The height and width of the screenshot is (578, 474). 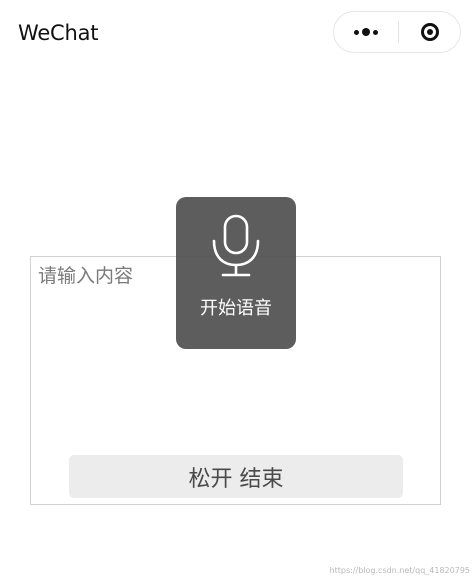 I want to click on microphone-icon, so click(x=236, y=245).